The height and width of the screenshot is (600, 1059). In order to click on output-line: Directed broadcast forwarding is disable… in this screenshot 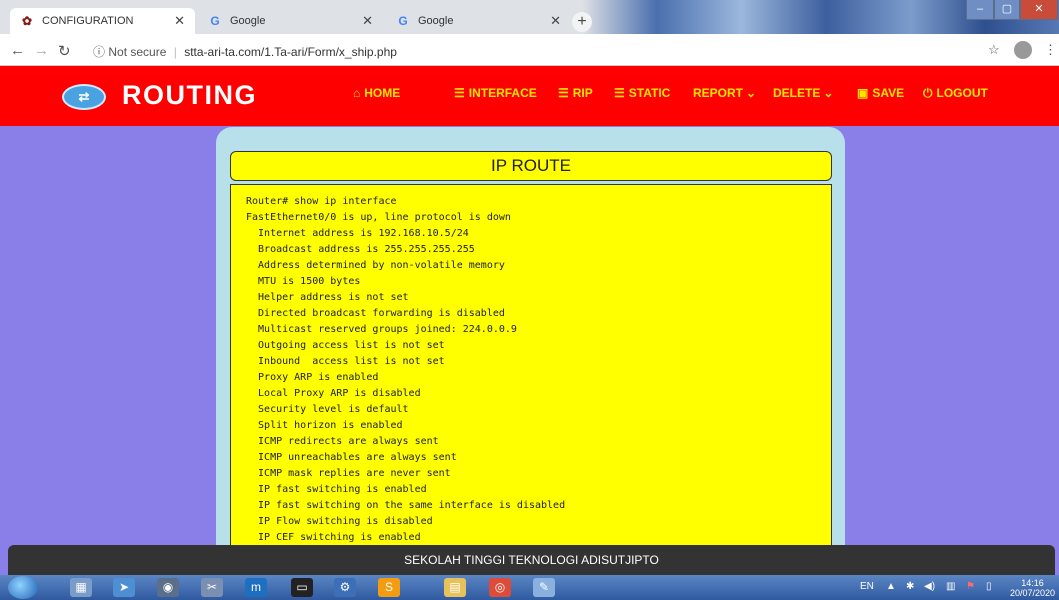, I will do `click(375, 313)`.